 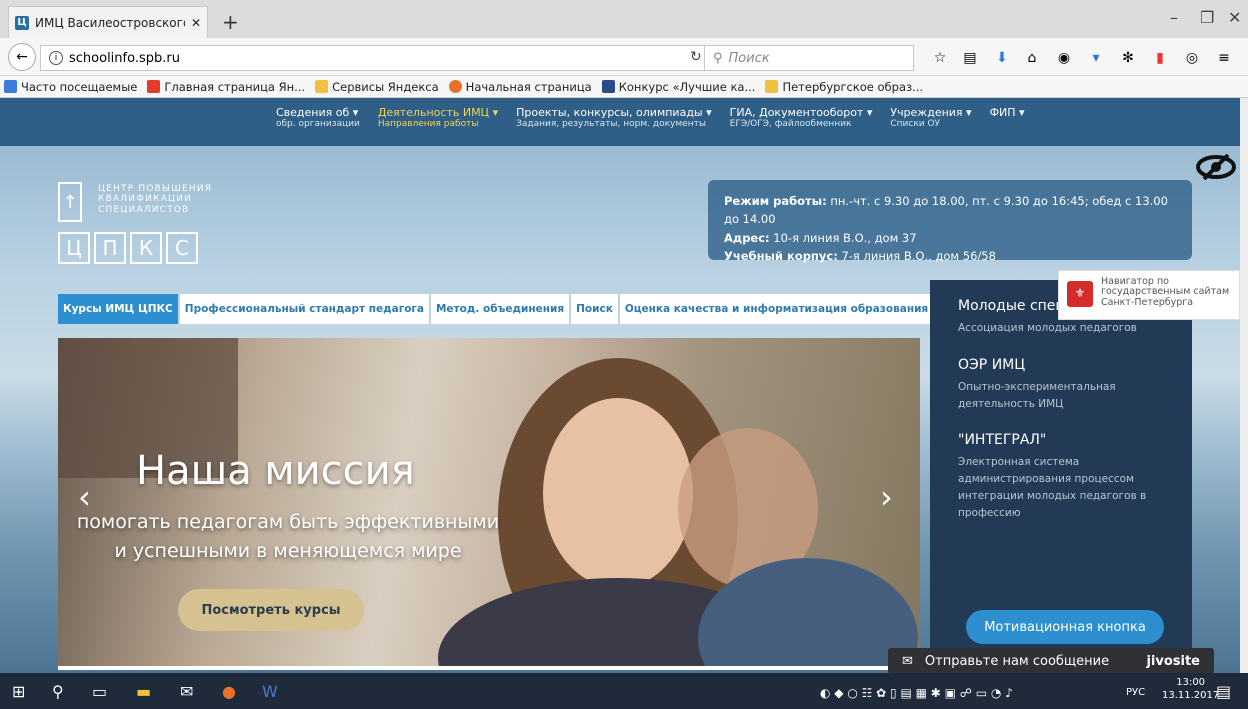 I want to click on minimize-button: –, so click(x=1174, y=17).